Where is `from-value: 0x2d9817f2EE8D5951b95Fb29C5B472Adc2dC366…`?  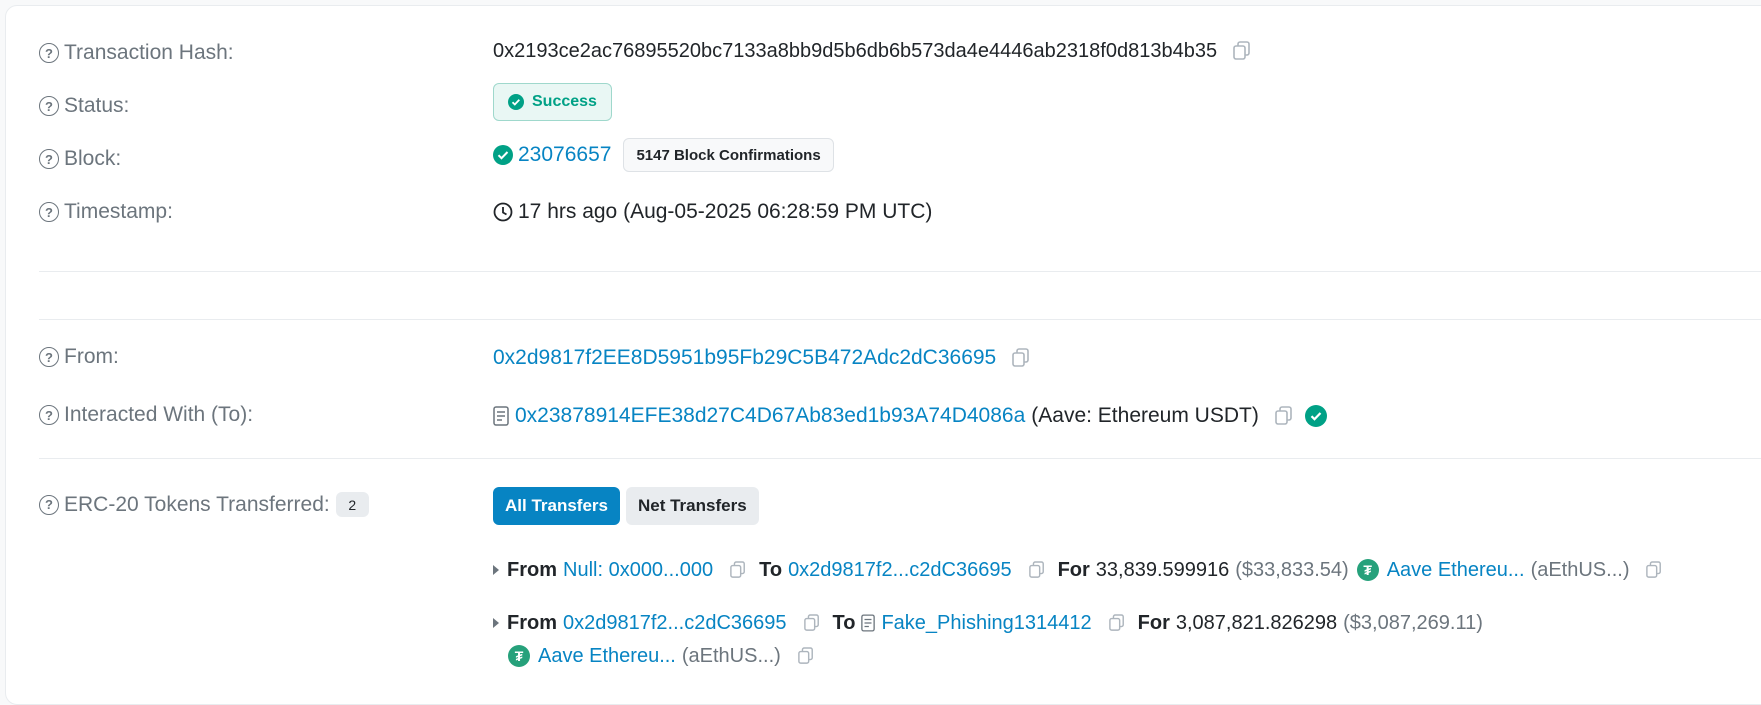 from-value: 0x2d9817f2EE8D5951b95Fb29C5B472Adc2dC366… is located at coordinates (762, 358).